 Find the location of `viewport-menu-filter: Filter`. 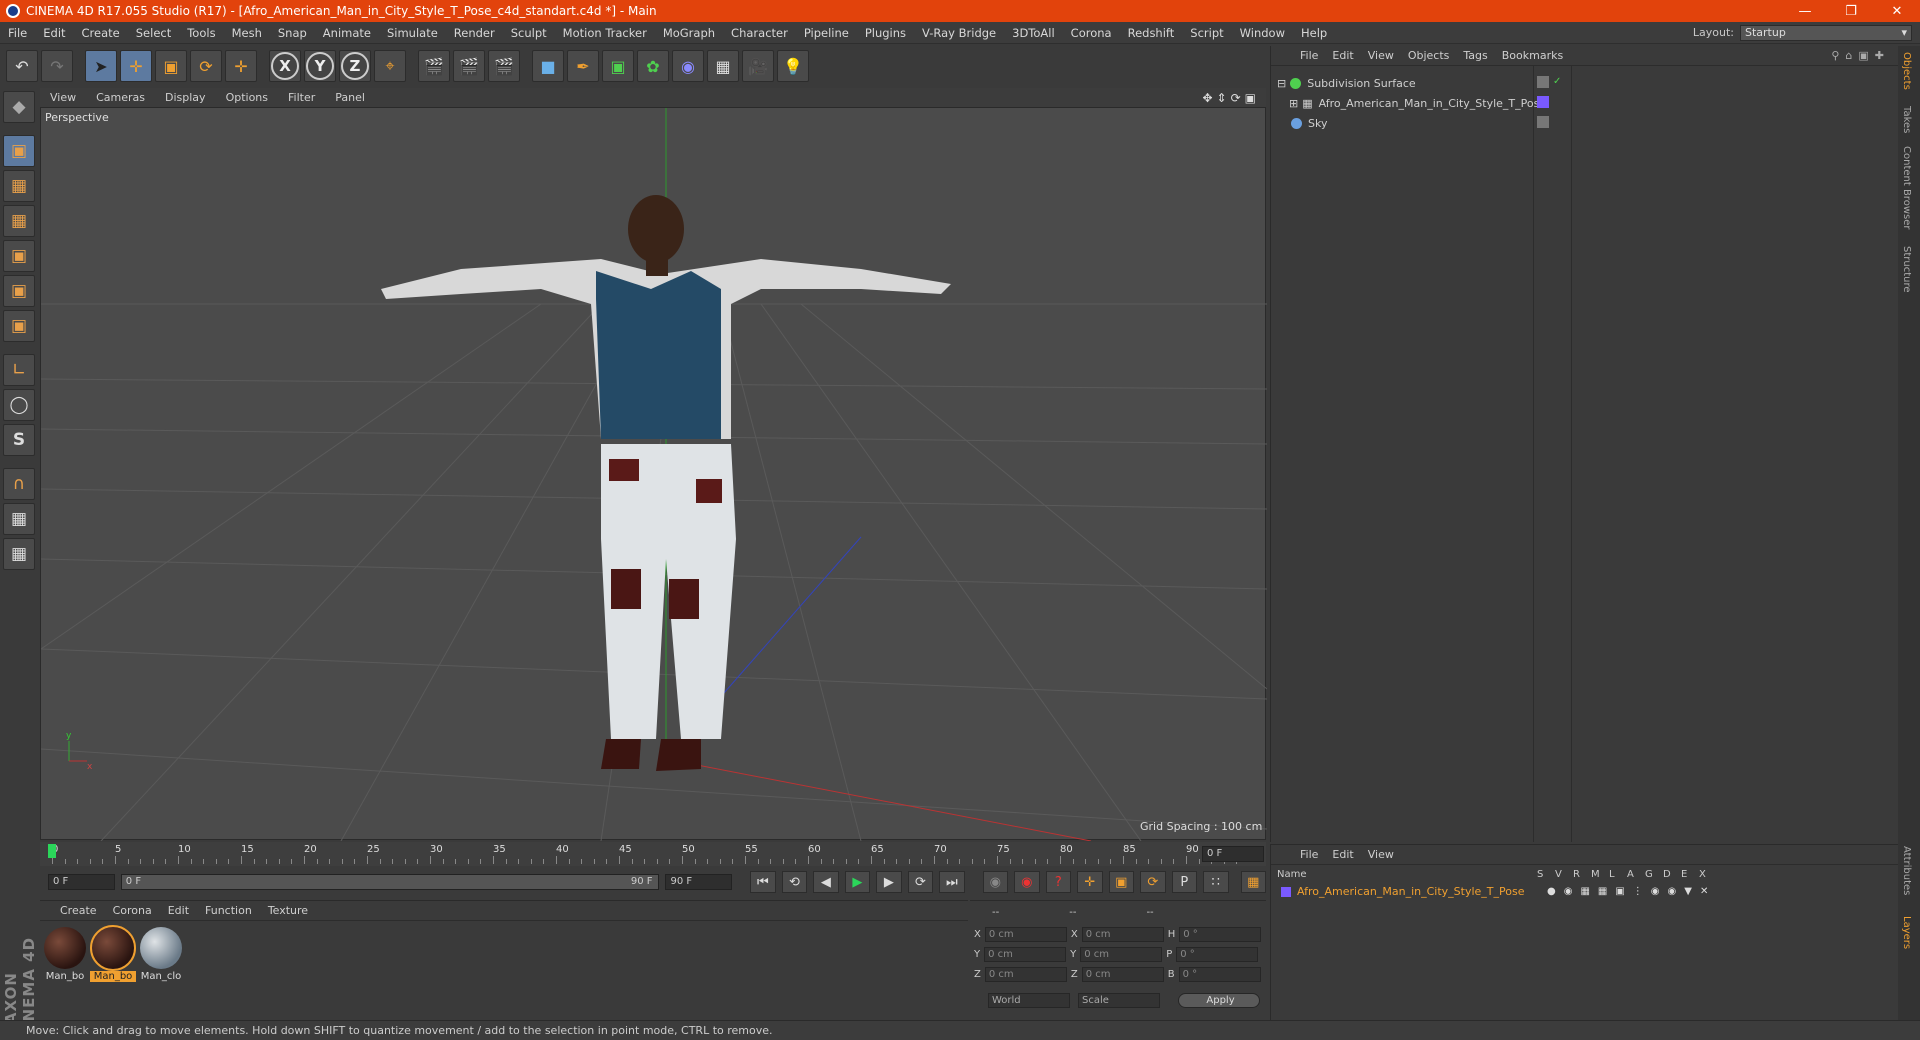

viewport-menu-filter: Filter is located at coordinates (301, 97).